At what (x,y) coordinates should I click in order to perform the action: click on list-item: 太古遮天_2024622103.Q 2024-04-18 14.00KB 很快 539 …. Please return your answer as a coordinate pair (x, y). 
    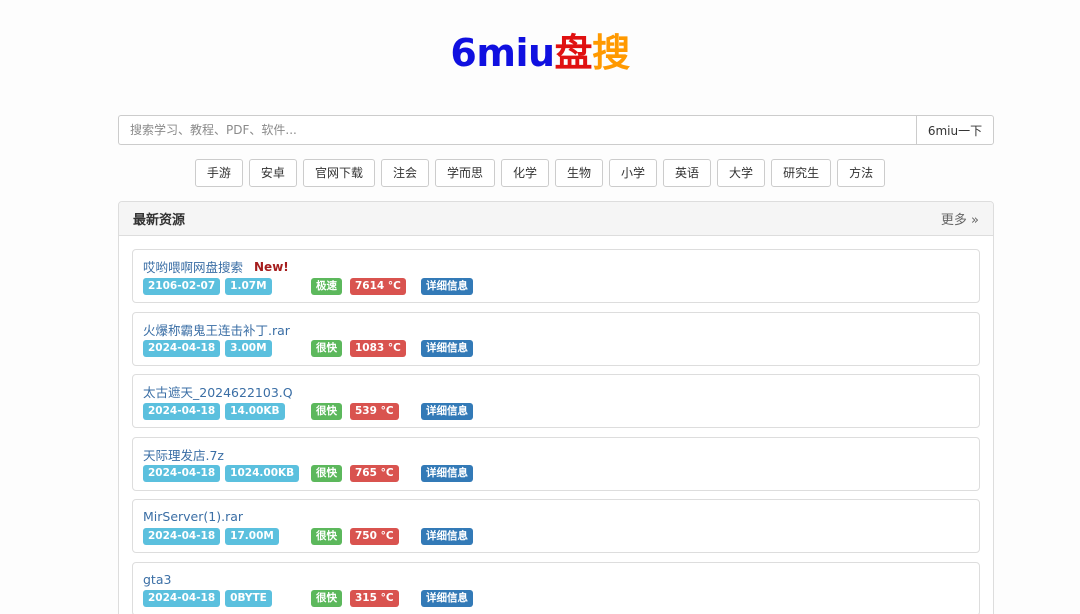
    Looking at the image, I should click on (556, 401).